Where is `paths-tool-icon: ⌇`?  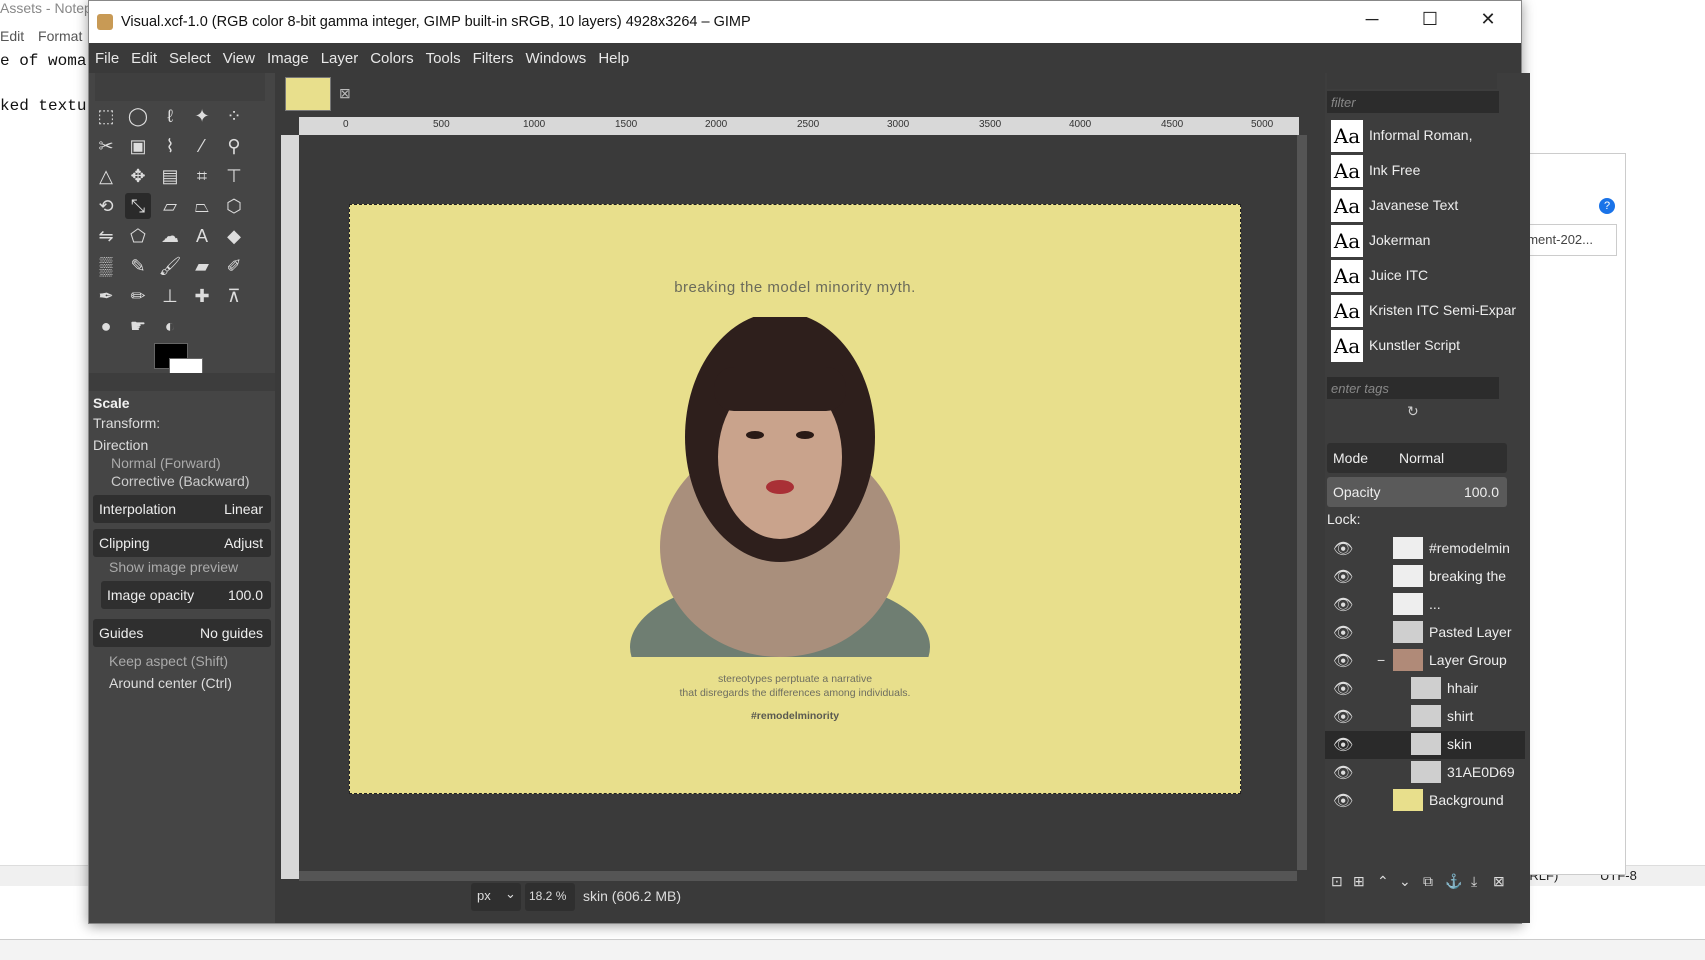 paths-tool-icon: ⌇ is located at coordinates (170, 146).